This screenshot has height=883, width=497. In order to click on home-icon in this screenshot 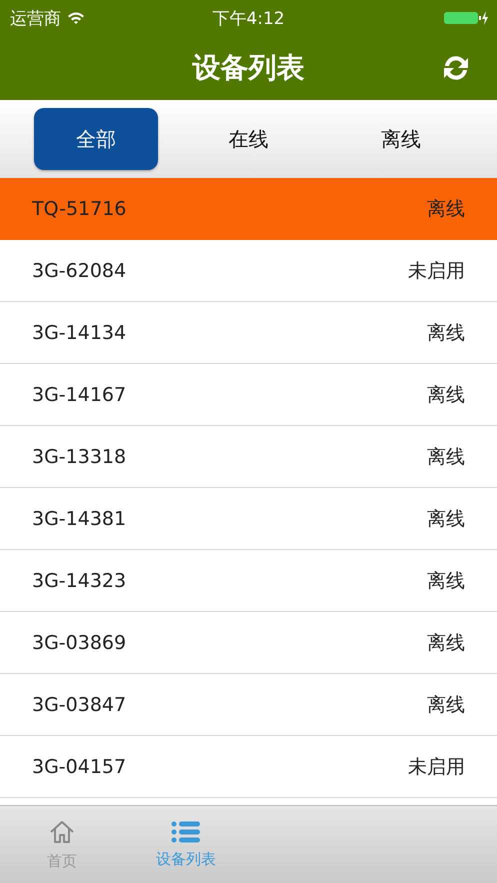, I will do `click(62, 832)`.